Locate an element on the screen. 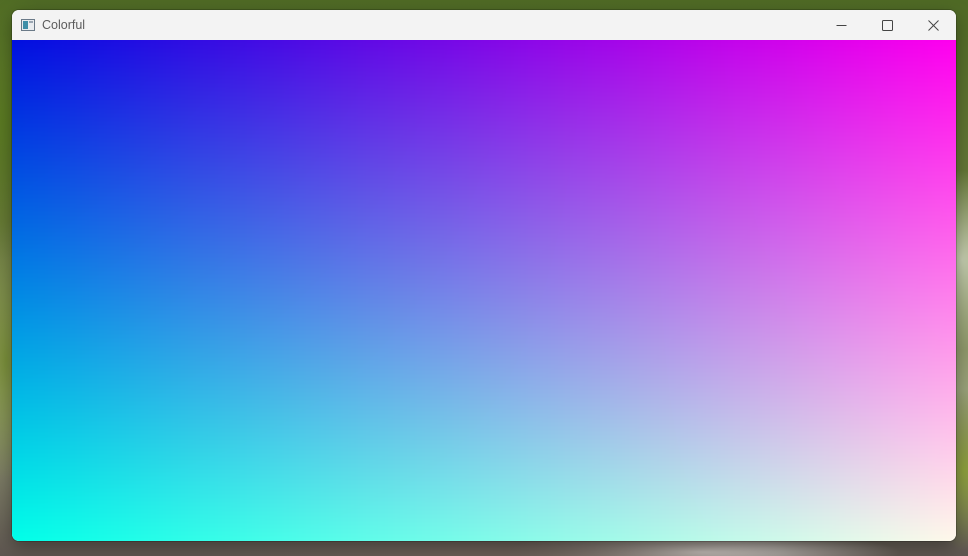 This screenshot has width=968, height=556. maximize-button is located at coordinates (887, 25).